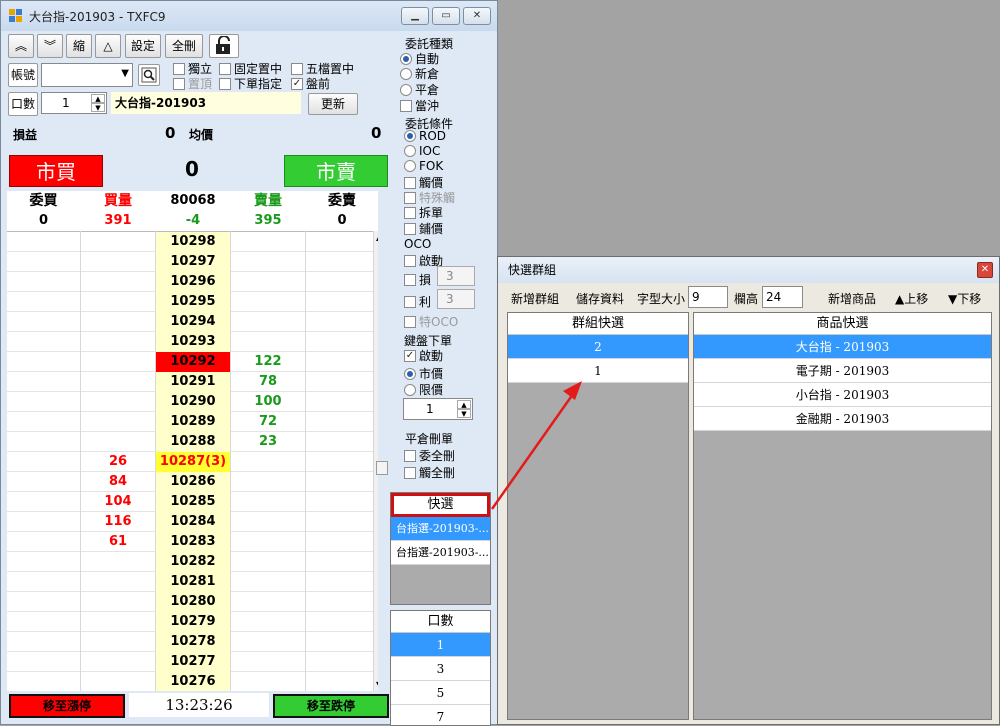  I want to click on price-cell: 10281, so click(193, 582).